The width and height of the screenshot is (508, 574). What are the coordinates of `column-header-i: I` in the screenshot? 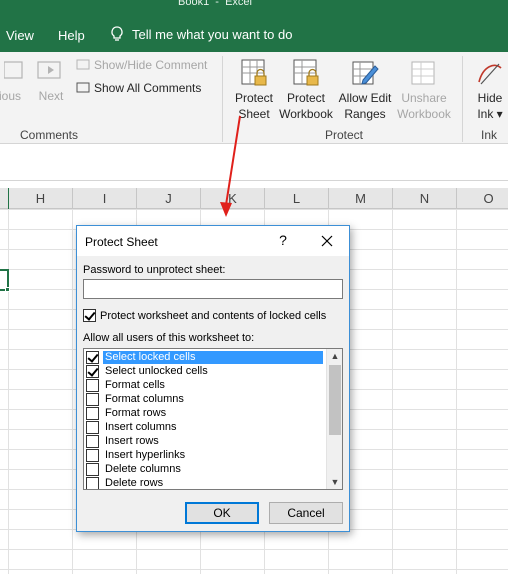 It's located at (104, 198).